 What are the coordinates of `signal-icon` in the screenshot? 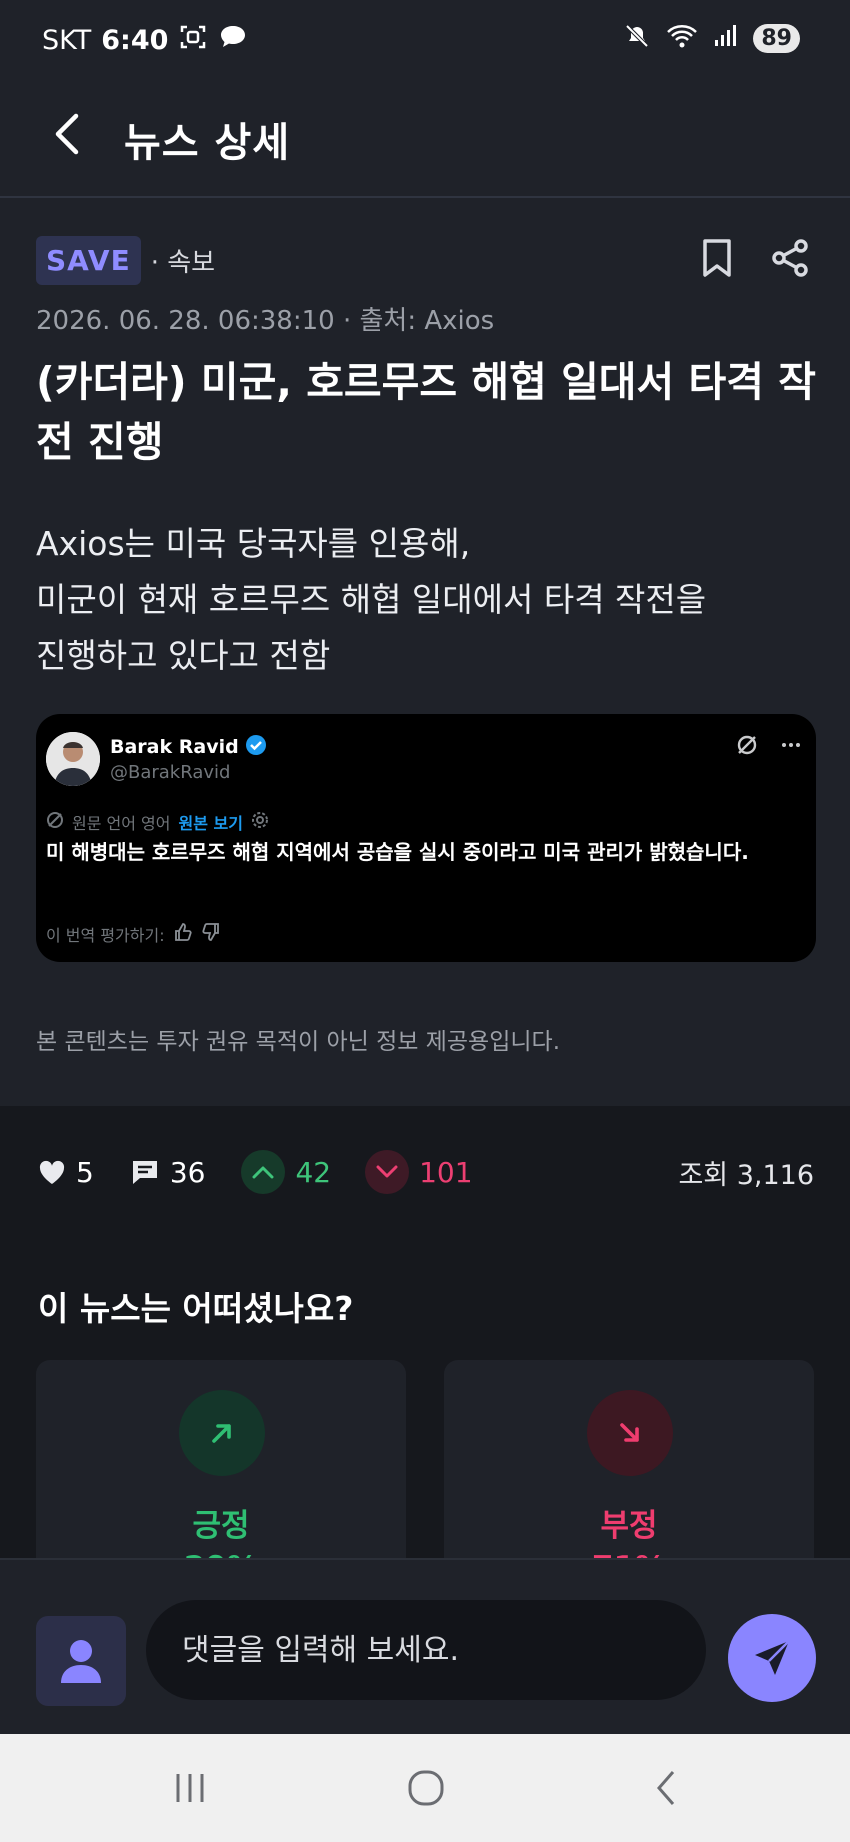 It's located at (726, 38).